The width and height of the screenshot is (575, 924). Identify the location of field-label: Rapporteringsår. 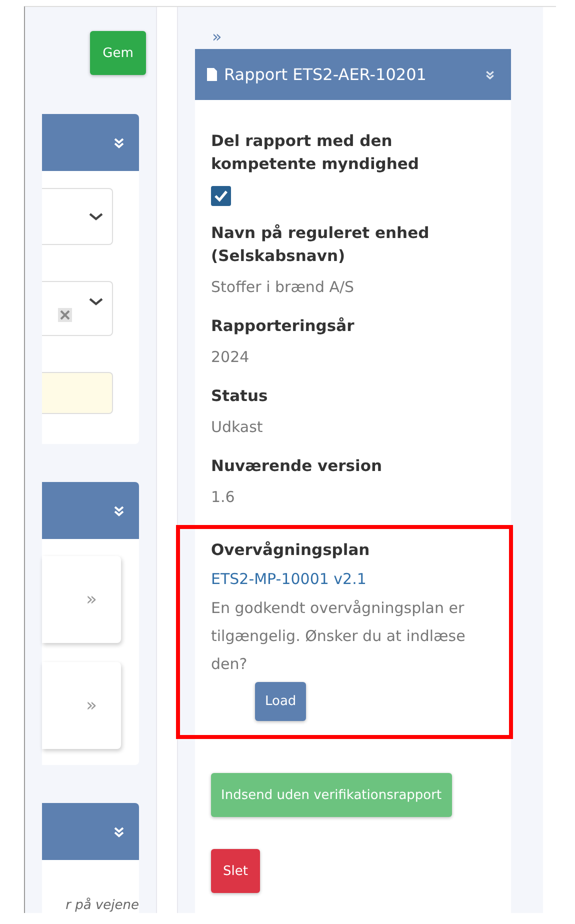
(283, 326).